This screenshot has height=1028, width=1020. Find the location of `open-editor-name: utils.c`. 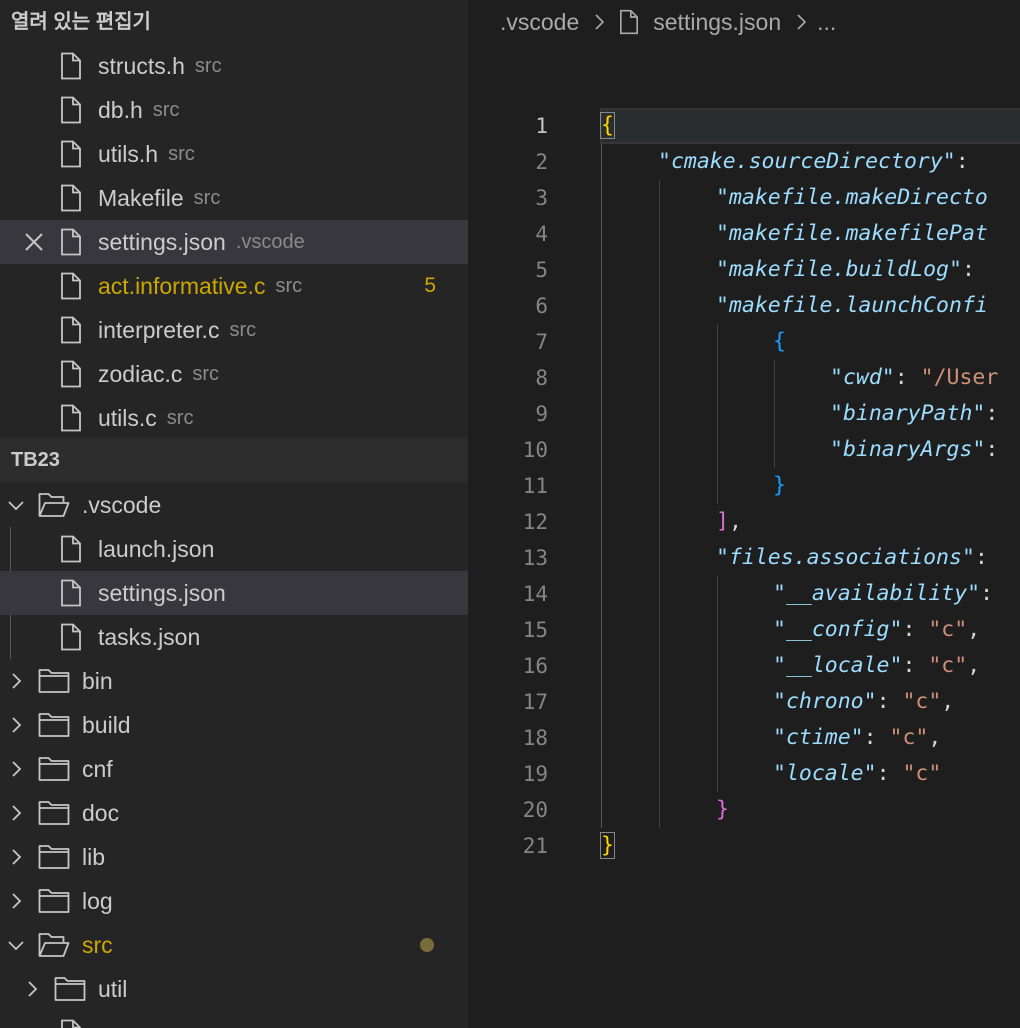

open-editor-name: utils.c is located at coordinates (127, 417).